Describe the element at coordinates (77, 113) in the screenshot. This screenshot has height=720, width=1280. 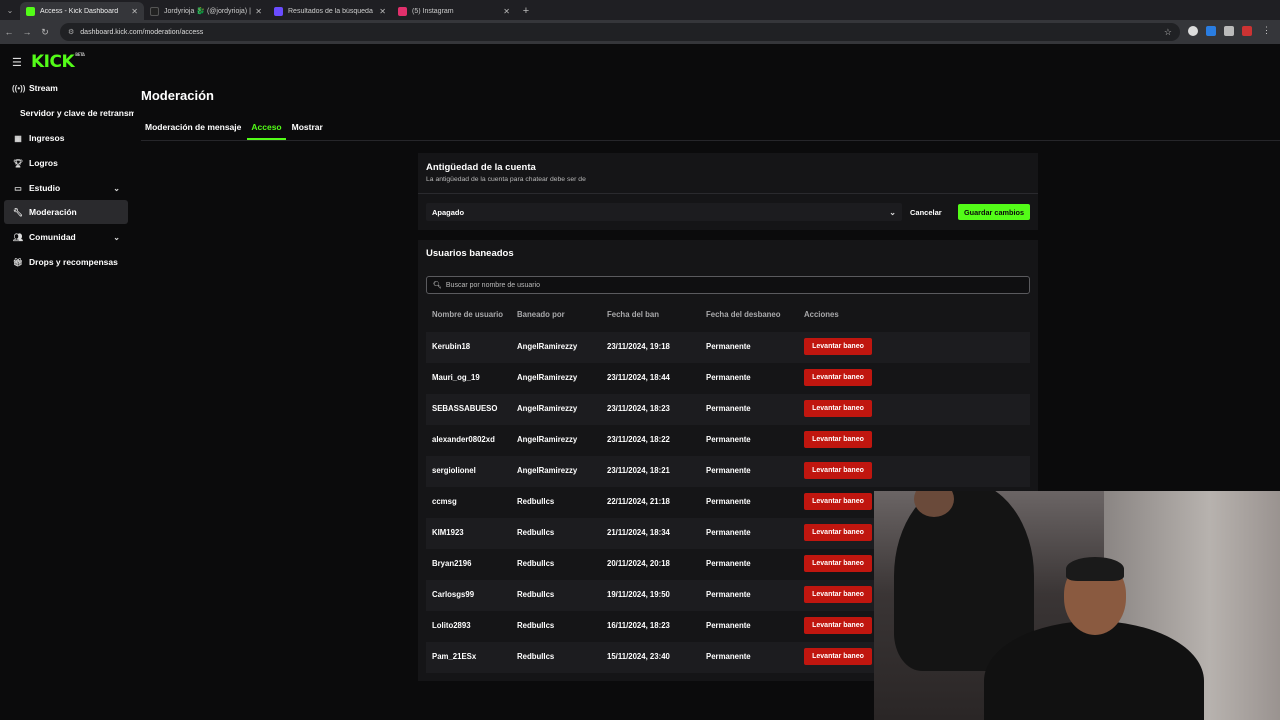
I see `sidebar-item-server-key: Servidor y clave de retransmisión` at that location.